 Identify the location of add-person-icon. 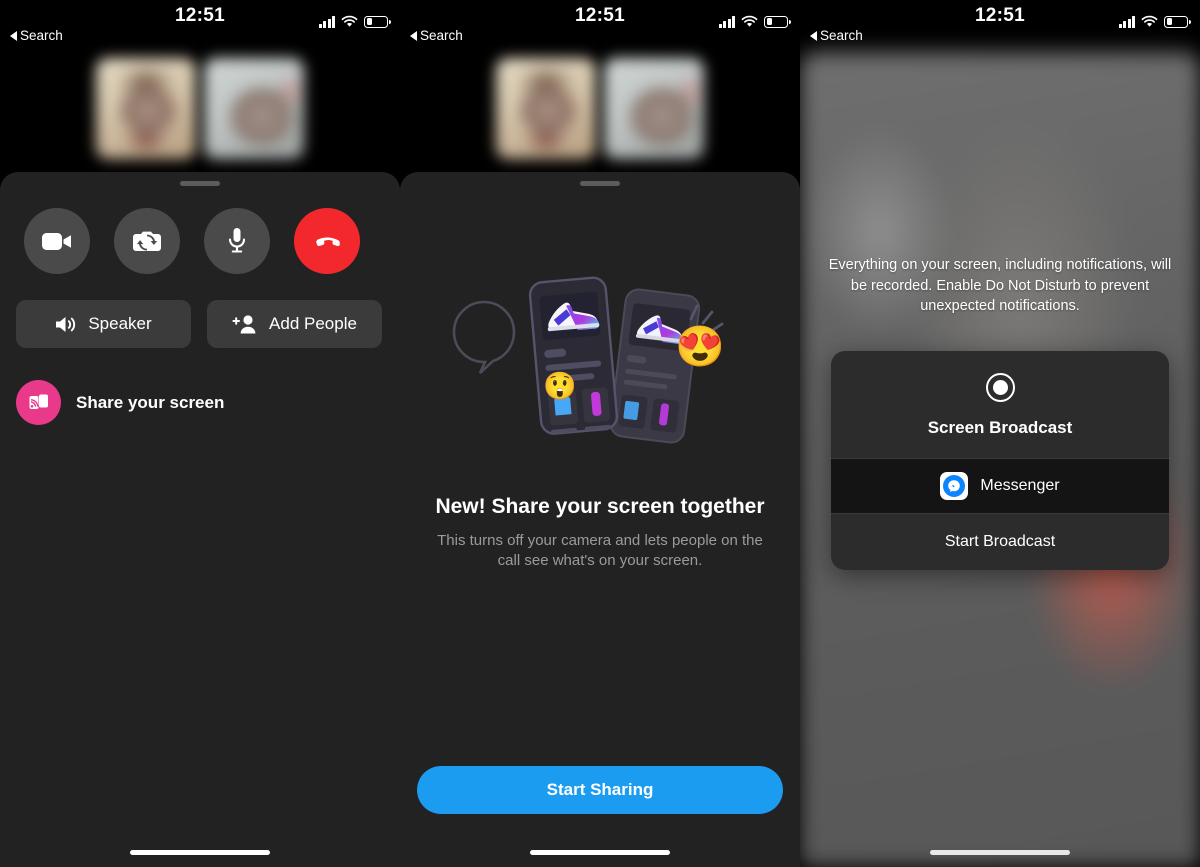
(244, 324).